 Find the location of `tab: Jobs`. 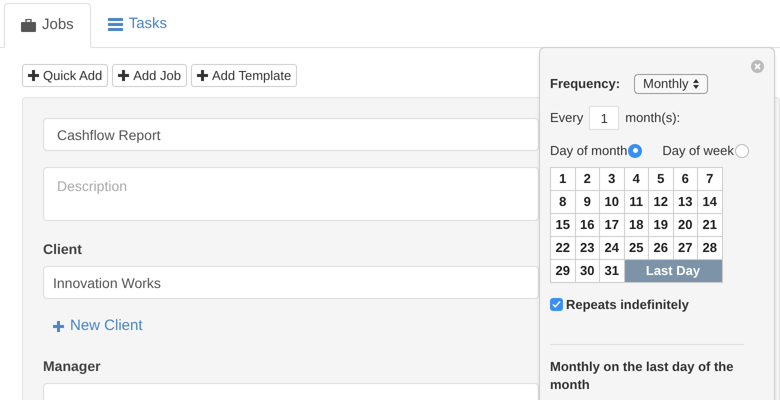

tab: Jobs is located at coordinates (47, 25).